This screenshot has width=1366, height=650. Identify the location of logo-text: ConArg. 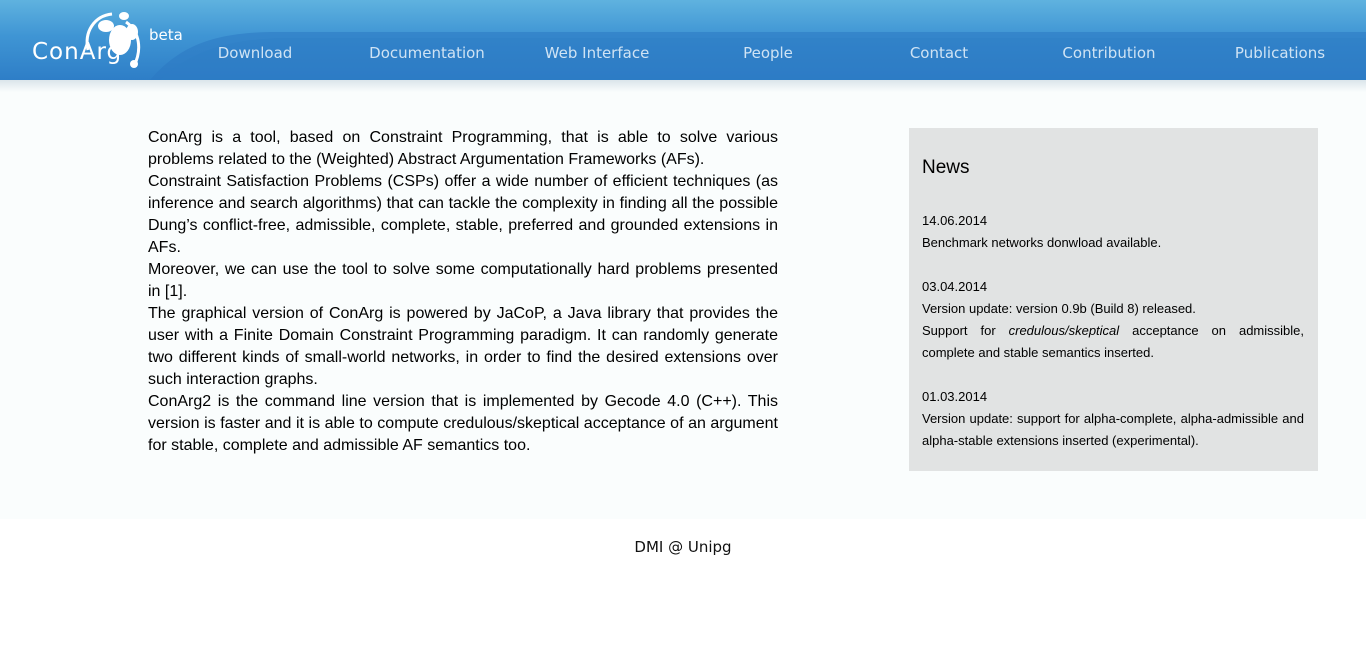
(77, 52).